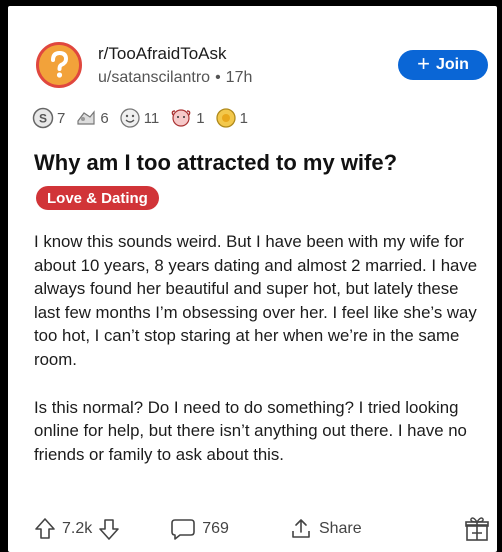  I want to click on share-icon, so click(301, 528).